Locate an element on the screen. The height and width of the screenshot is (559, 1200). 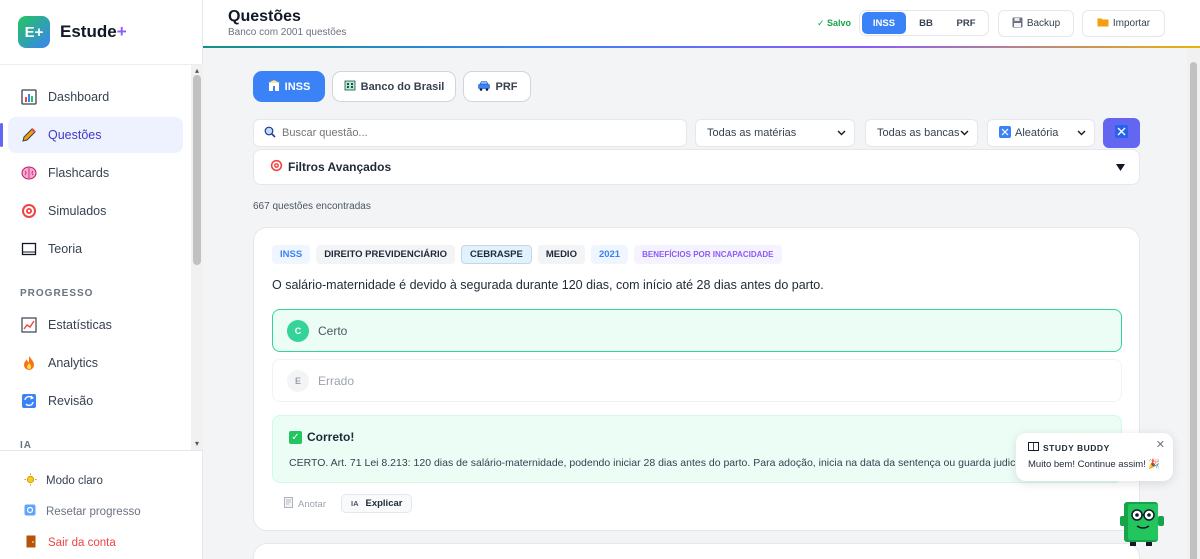
search-icon is located at coordinates (270, 133).